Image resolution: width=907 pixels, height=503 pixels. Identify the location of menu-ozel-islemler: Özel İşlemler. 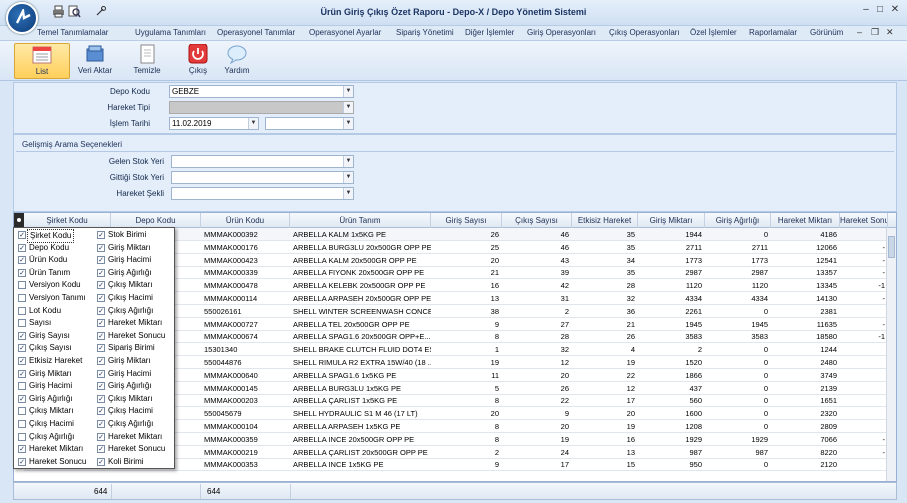
(713, 32).